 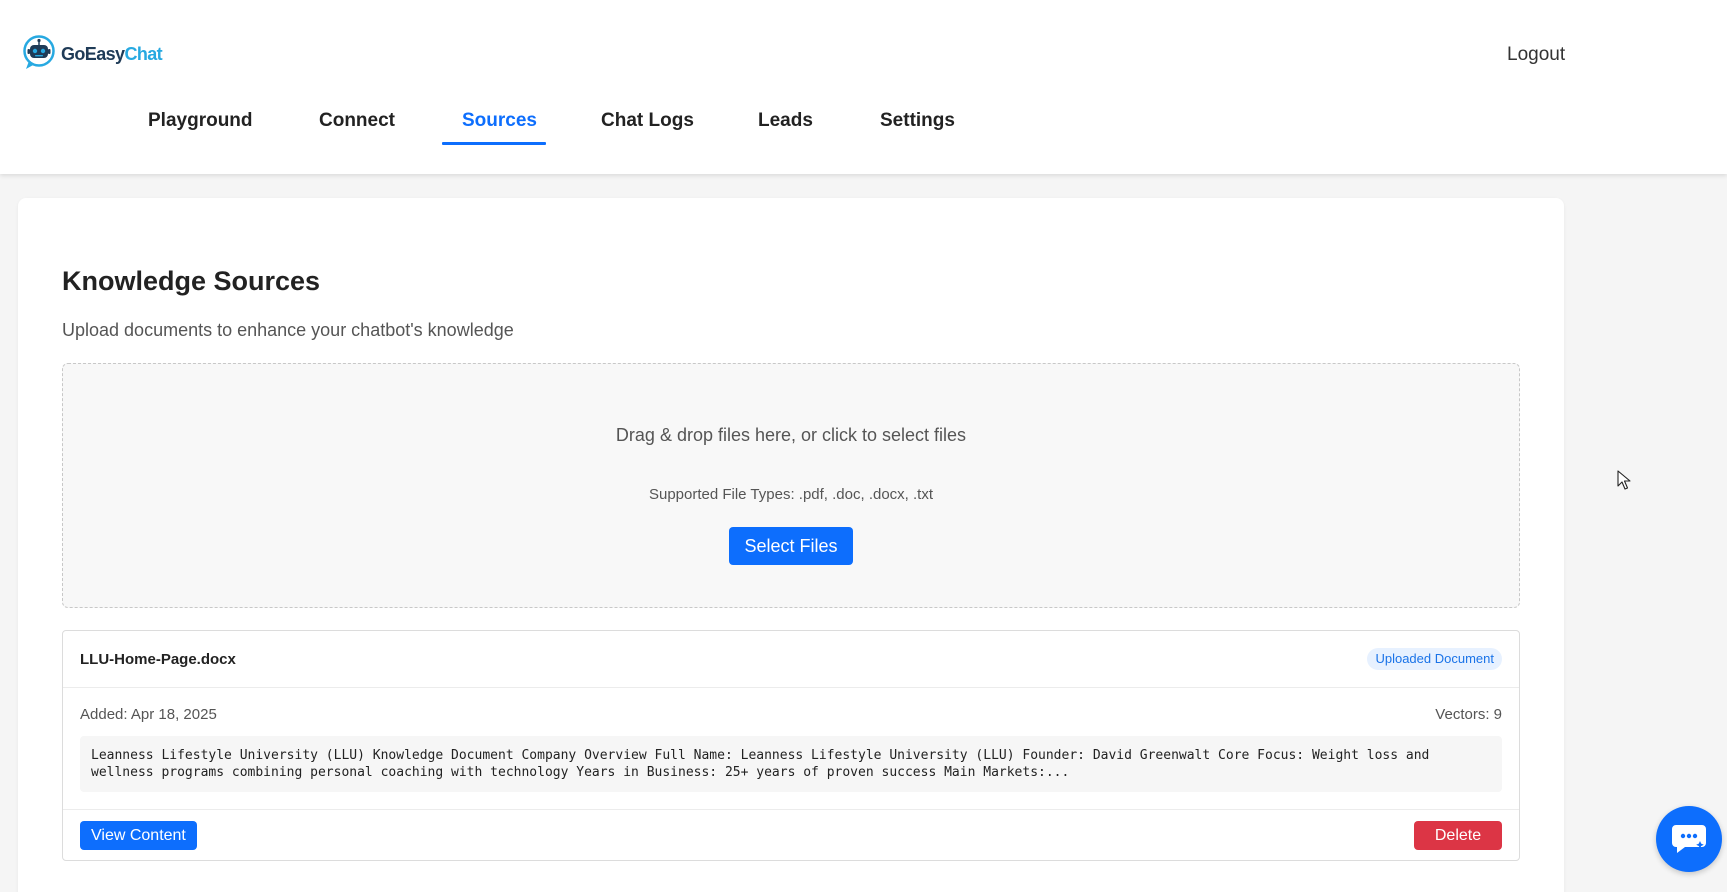 What do you see at coordinates (647, 123) in the screenshot?
I see `tab-chat-logs: Chat Logs` at bounding box center [647, 123].